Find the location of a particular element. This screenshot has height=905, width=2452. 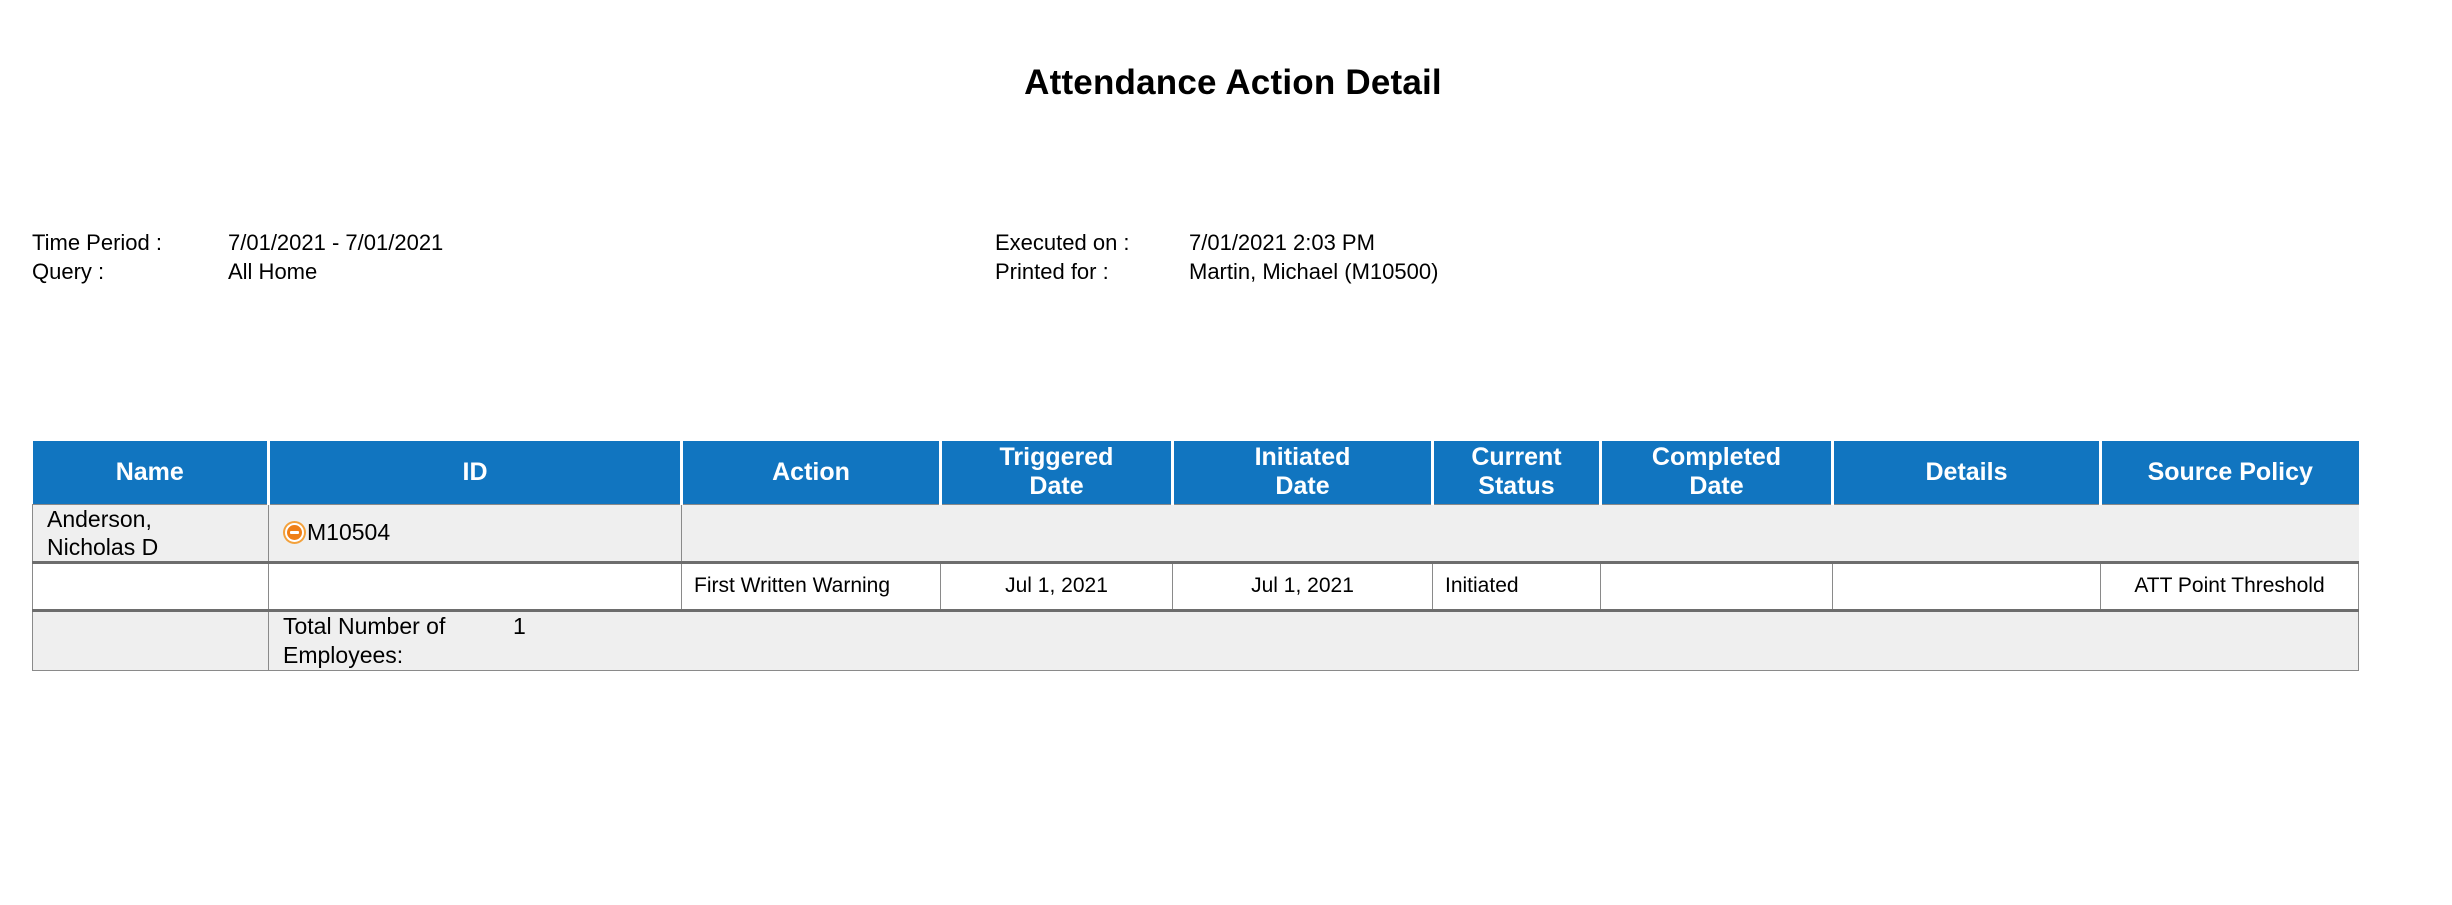

column-header-completed-date: Completed Date is located at coordinates (1717, 472).